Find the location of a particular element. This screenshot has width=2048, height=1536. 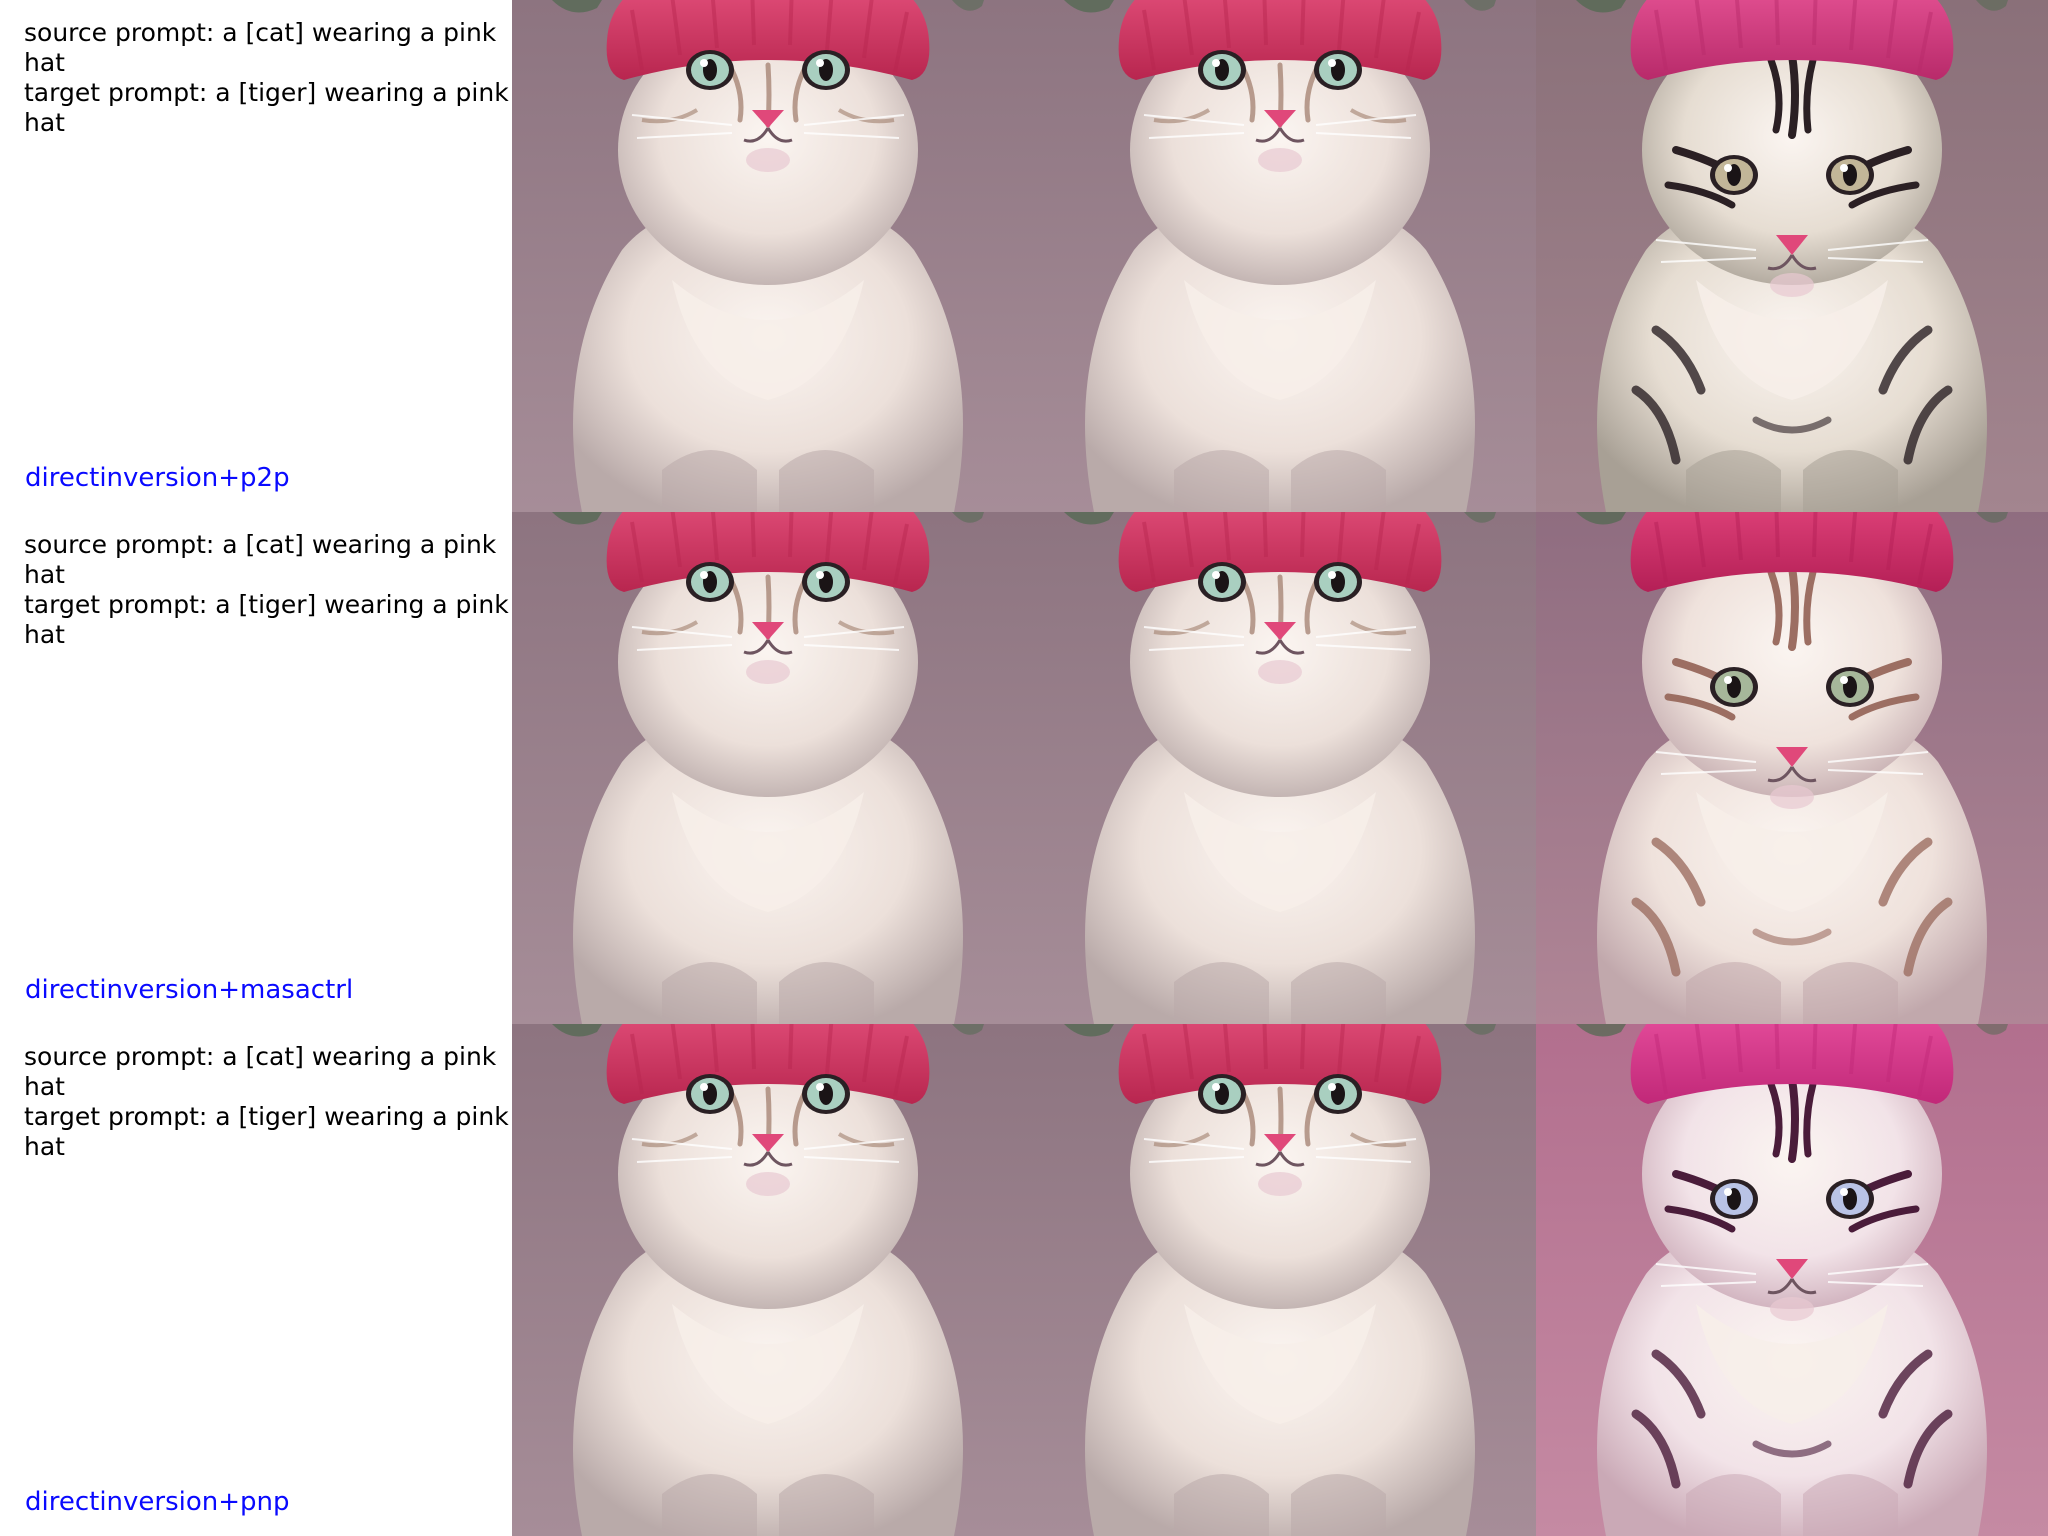

method-label: directinversion+pnp is located at coordinates (157, 1502).